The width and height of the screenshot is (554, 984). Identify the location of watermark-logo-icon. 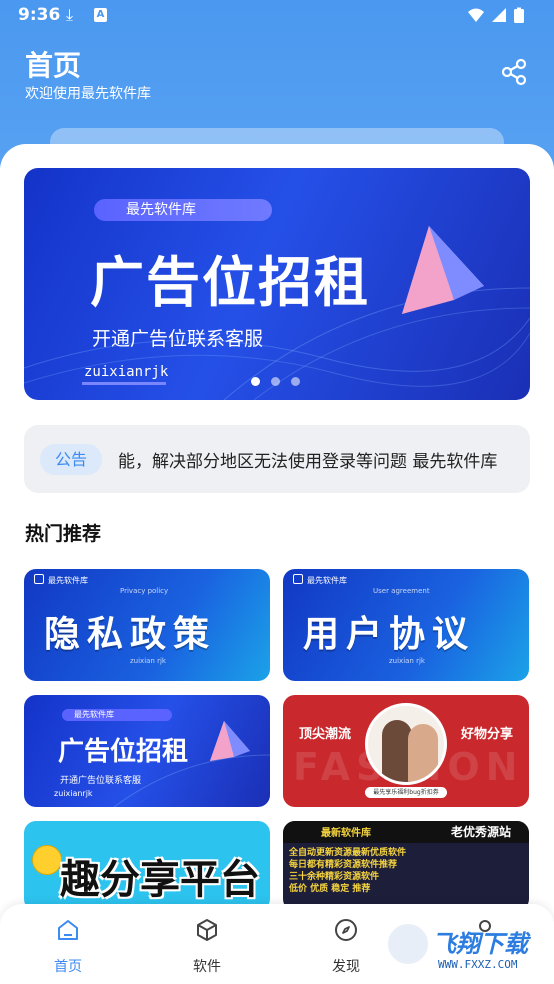
(408, 944).